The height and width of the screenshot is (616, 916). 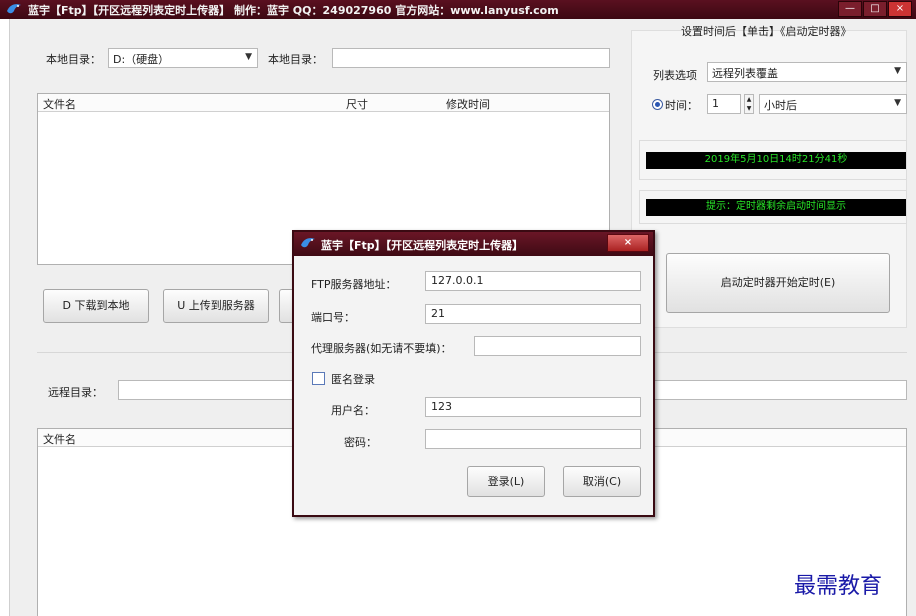 What do you see at coordinates (749, 104) in the screenshot?
I see `time-spinner: ▲ ▼` at bounding box center [749, 104].